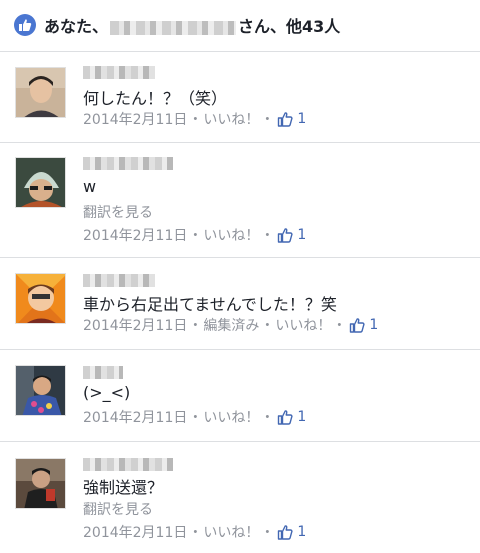 This screenshot has width=480, height=553. I want to click on likes-suffix: さん、他43人, so click(289, 26).